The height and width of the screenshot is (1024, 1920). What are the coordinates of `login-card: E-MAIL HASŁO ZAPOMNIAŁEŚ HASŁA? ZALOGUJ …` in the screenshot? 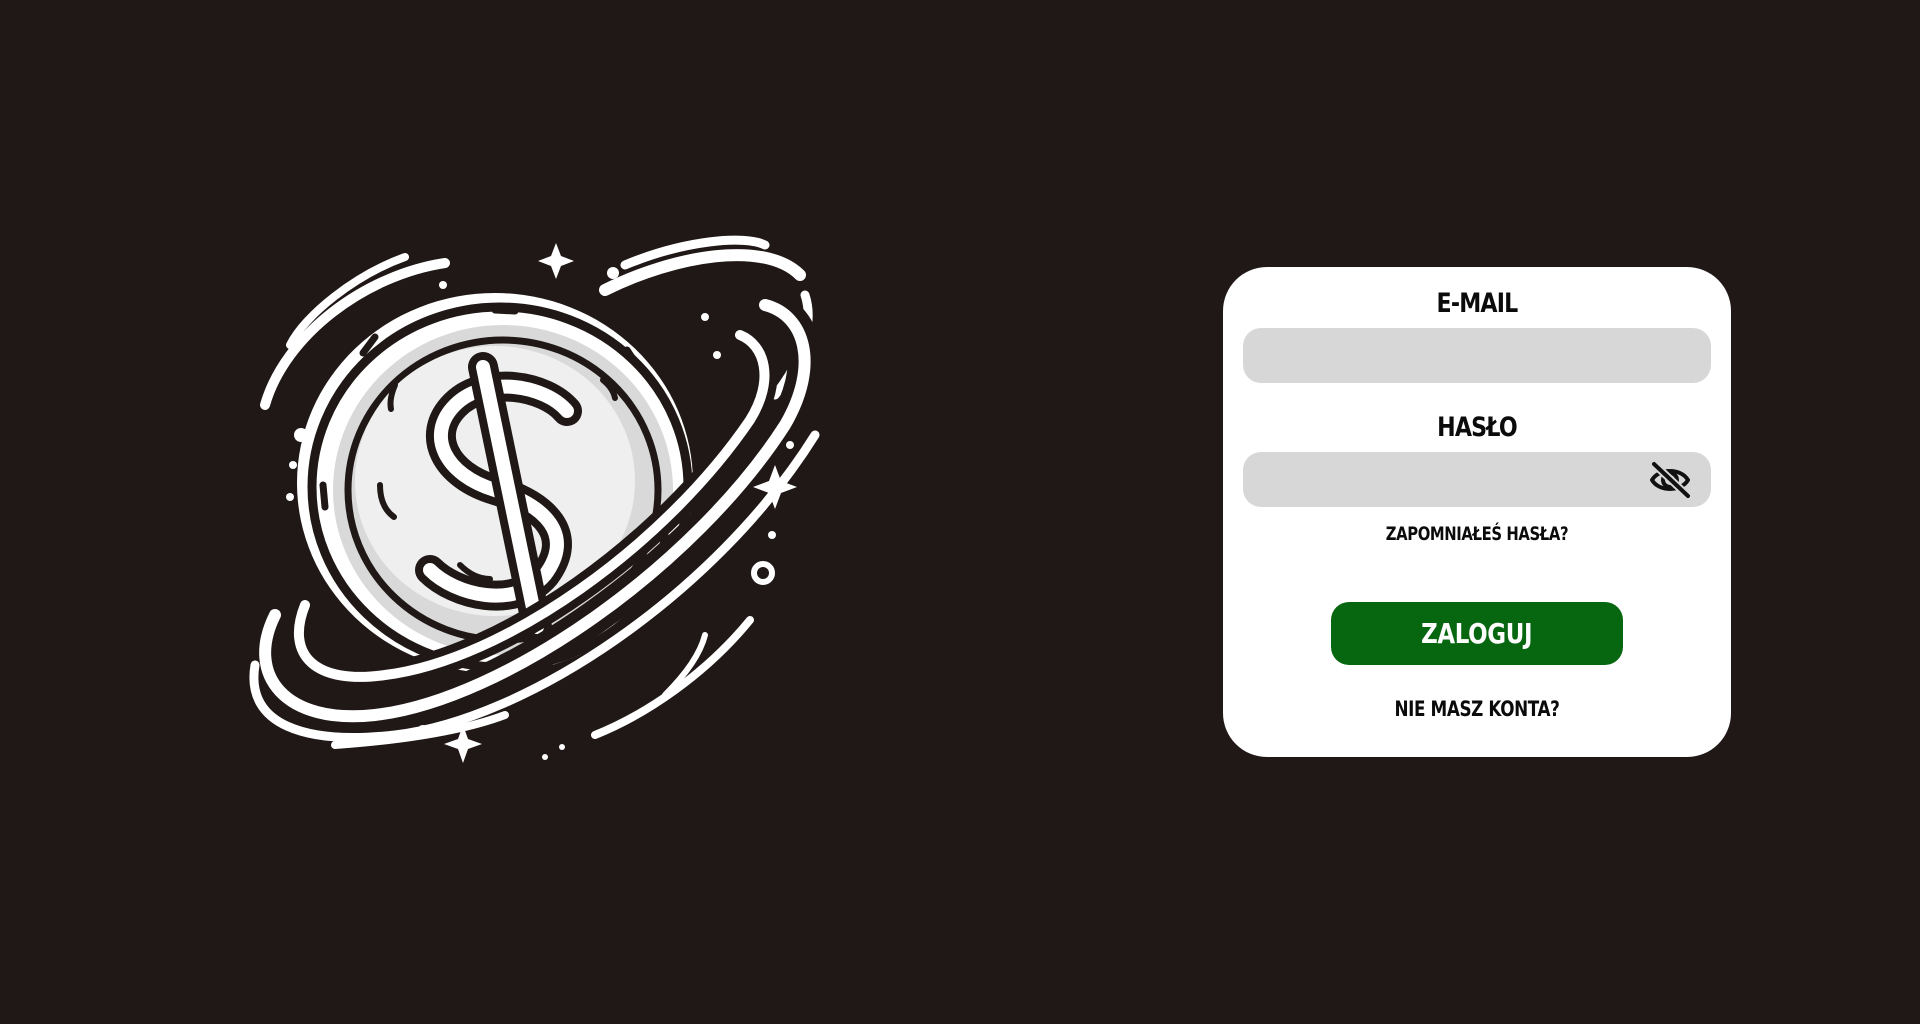 It's located at (1477, 512).